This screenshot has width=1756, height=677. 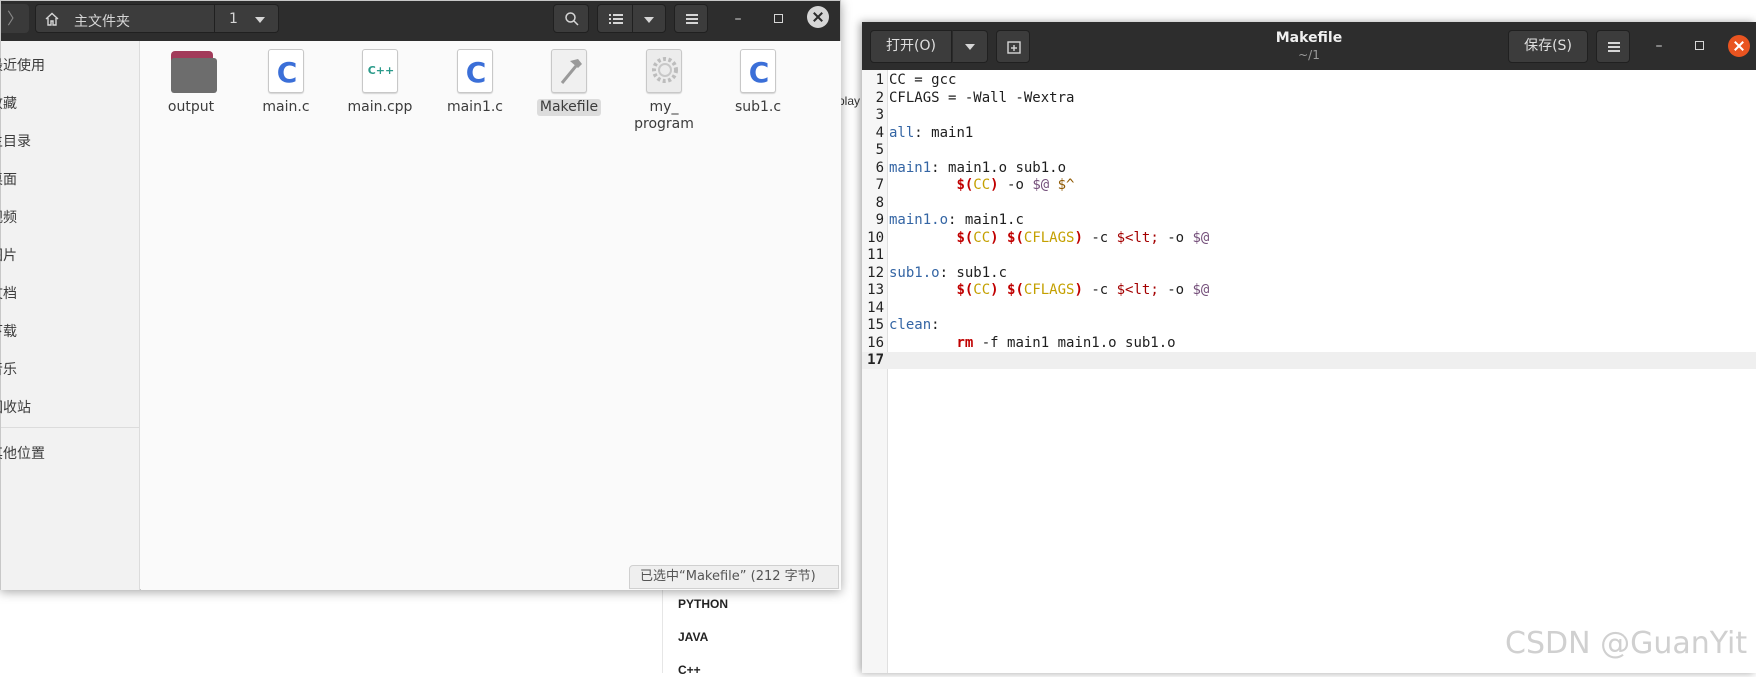 I want to click on document-shape: C++, so click(x=380, y=71).